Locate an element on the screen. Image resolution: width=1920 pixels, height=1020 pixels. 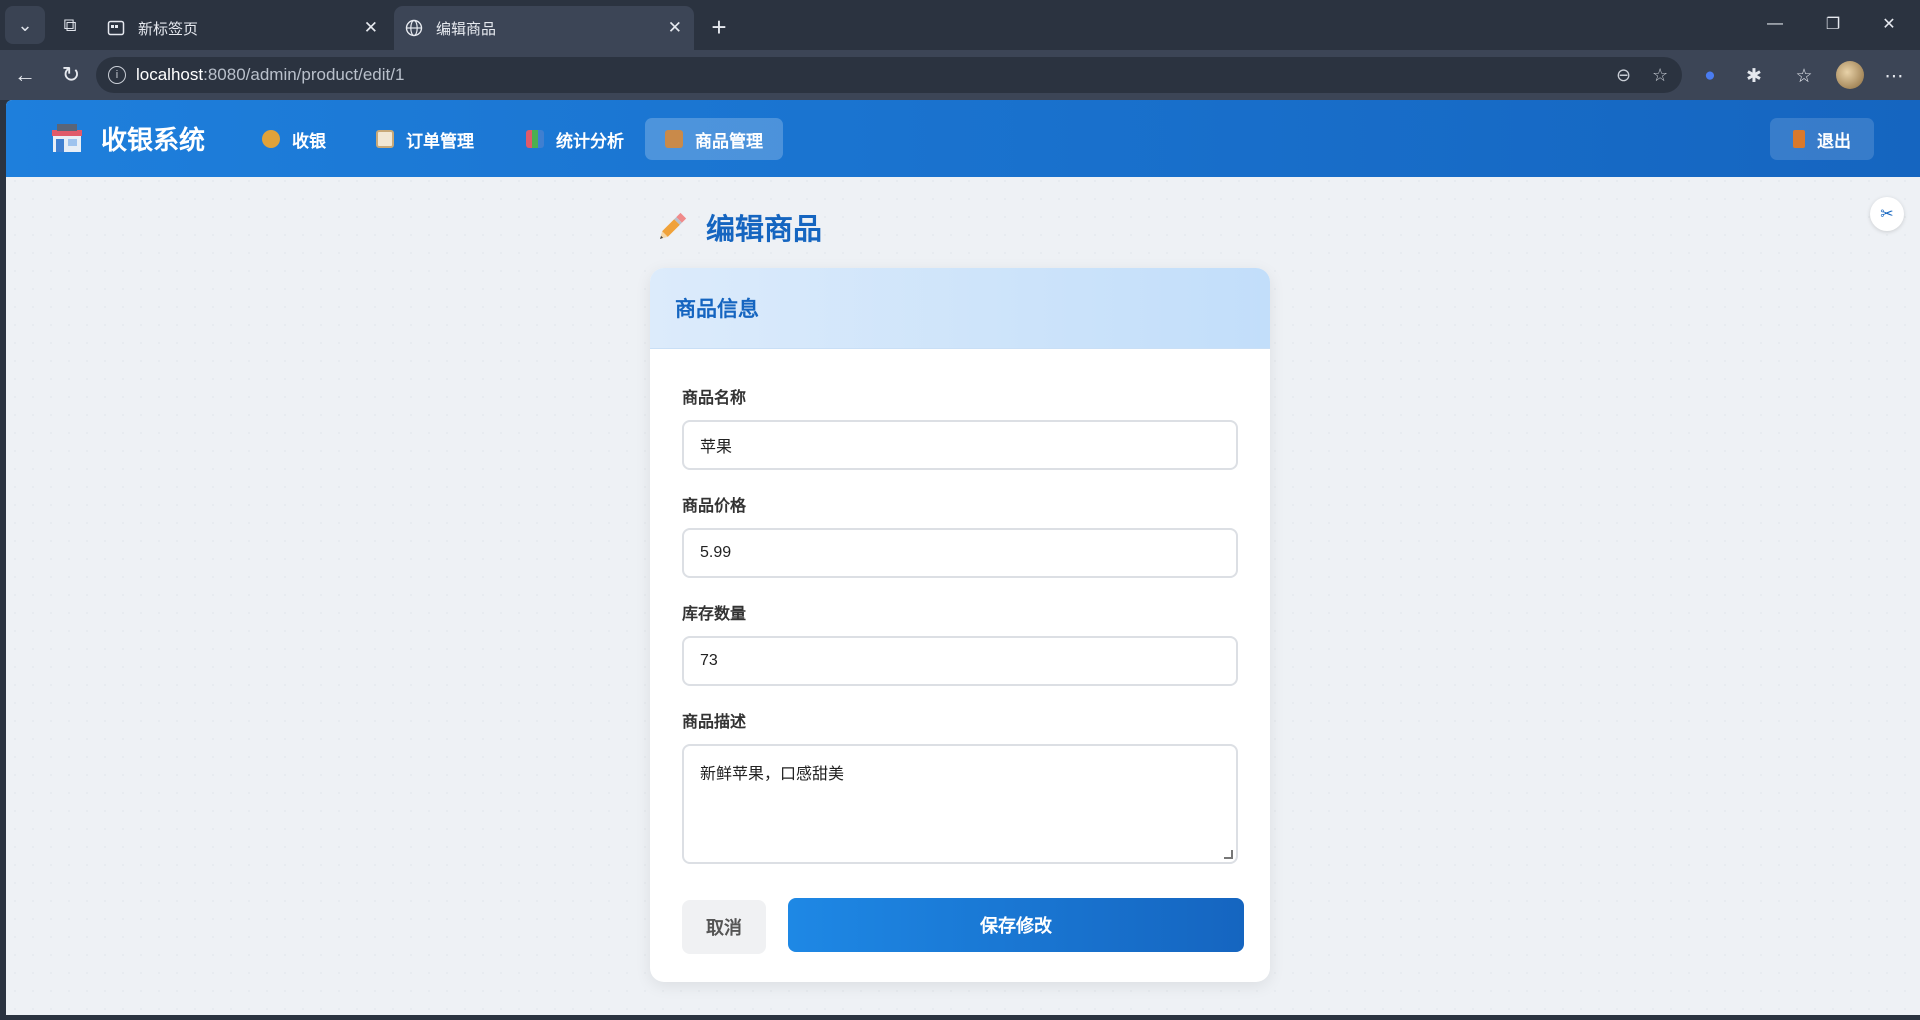
workspaces-button: ⧉ is located at coordinates (70, 25).